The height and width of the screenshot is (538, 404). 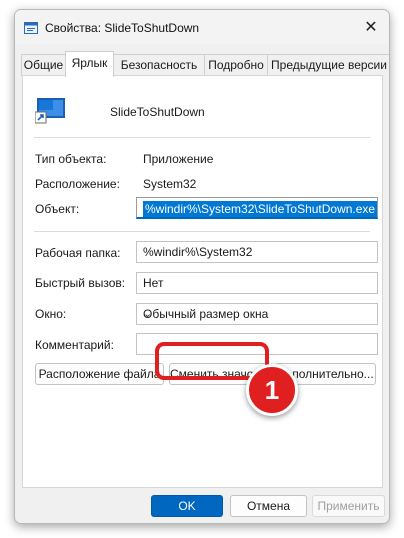 What do you see at coordinates (71, 159) in the screenshot?
I see `type-label: Тип объекта:` at bounding box center [71, 159].